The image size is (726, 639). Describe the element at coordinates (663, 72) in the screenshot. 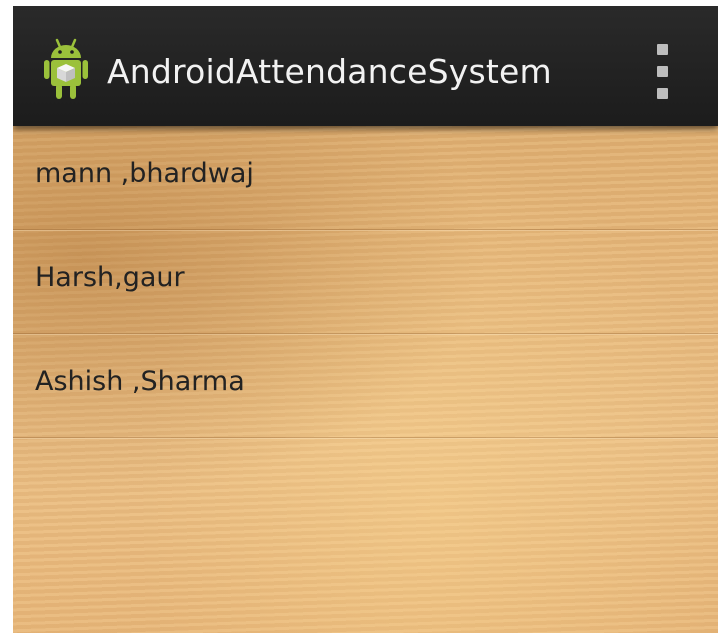

I see `overflow-menu-icon` at that location.